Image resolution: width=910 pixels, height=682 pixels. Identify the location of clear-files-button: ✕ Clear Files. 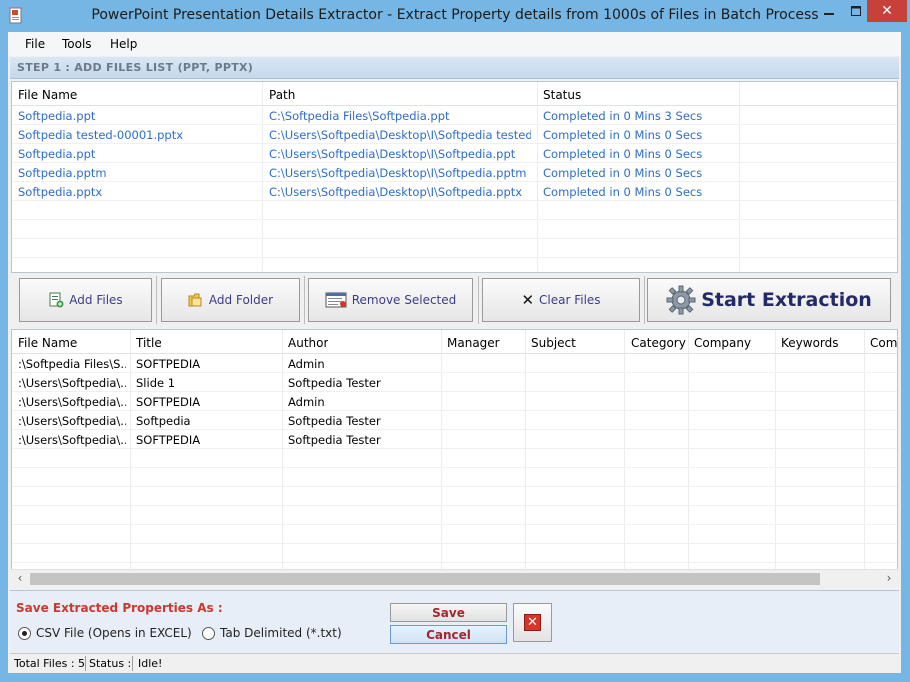
(561, 300).